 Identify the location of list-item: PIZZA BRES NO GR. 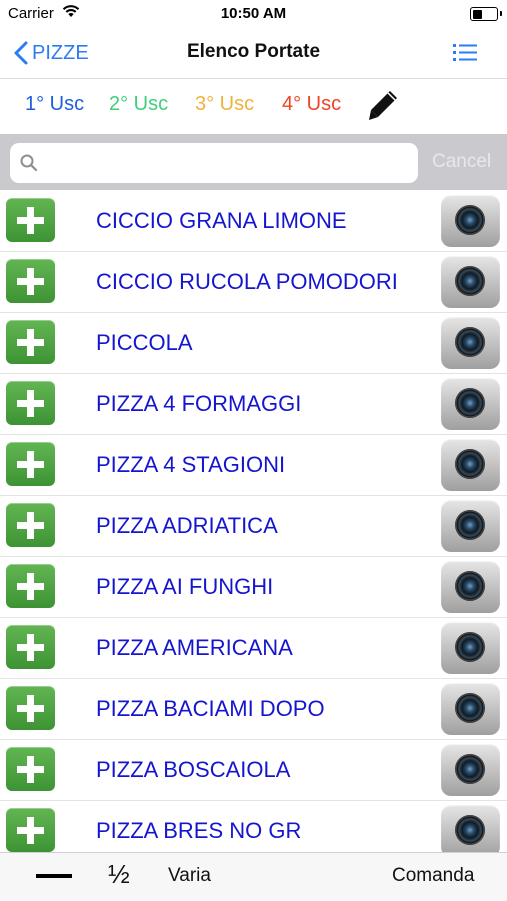
(253, 826).